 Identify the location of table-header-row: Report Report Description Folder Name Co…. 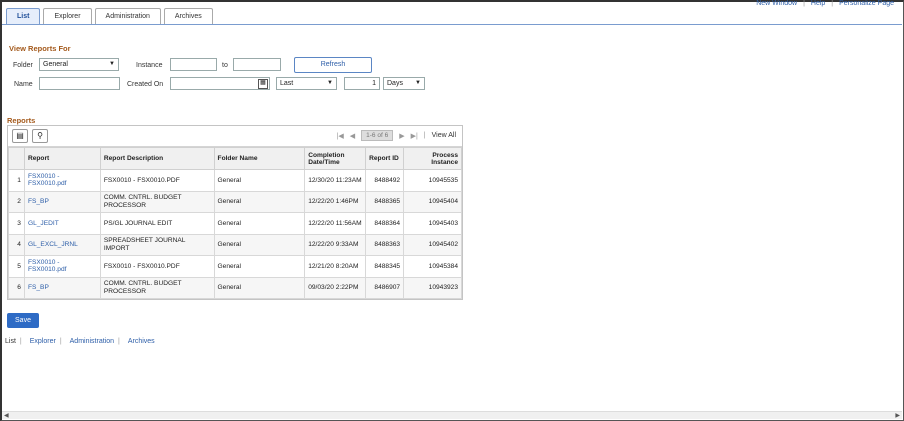
(235, 158).